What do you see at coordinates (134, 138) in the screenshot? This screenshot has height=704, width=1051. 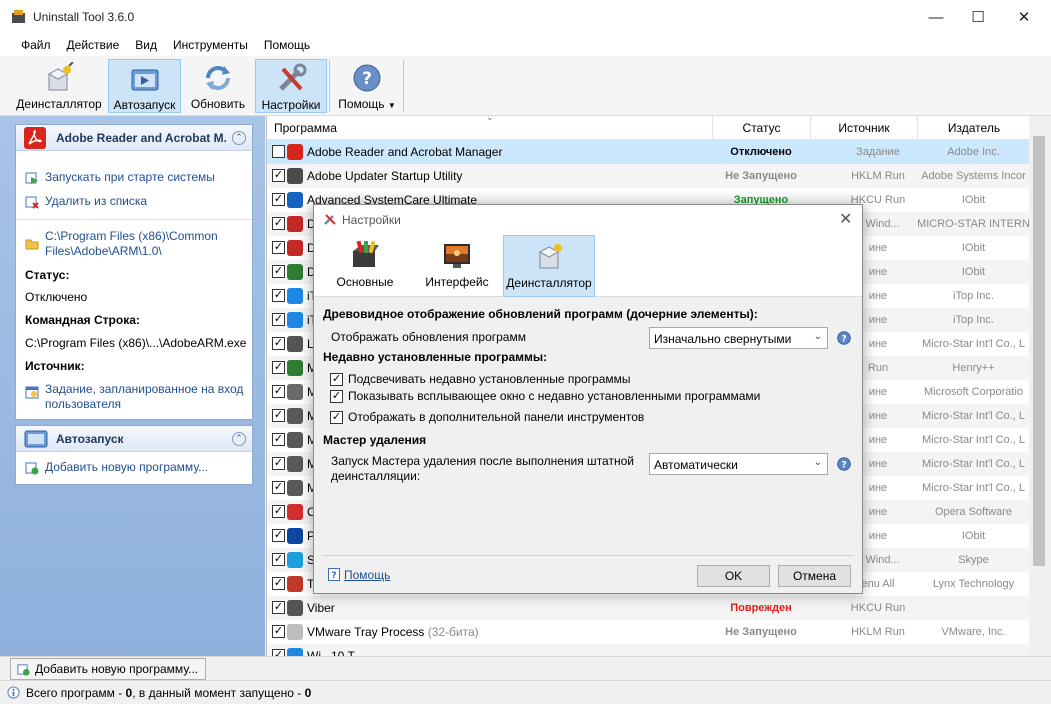 I see `program-details-header: Adobe Reader and Acrobat M... ⌃` at bounding box center [134, 138].